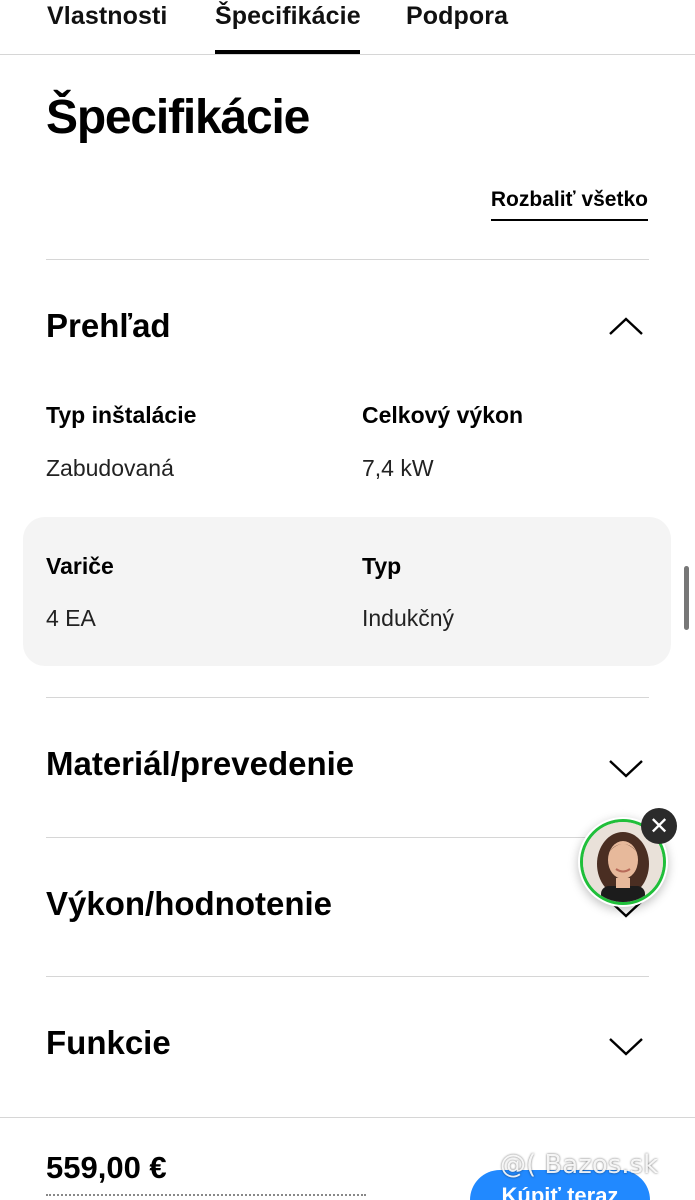 Image resolution: width=695 pixels, height=1200 pixels. I want to click on tab-specifikacie: Špecifikácie, so click(288, 16).